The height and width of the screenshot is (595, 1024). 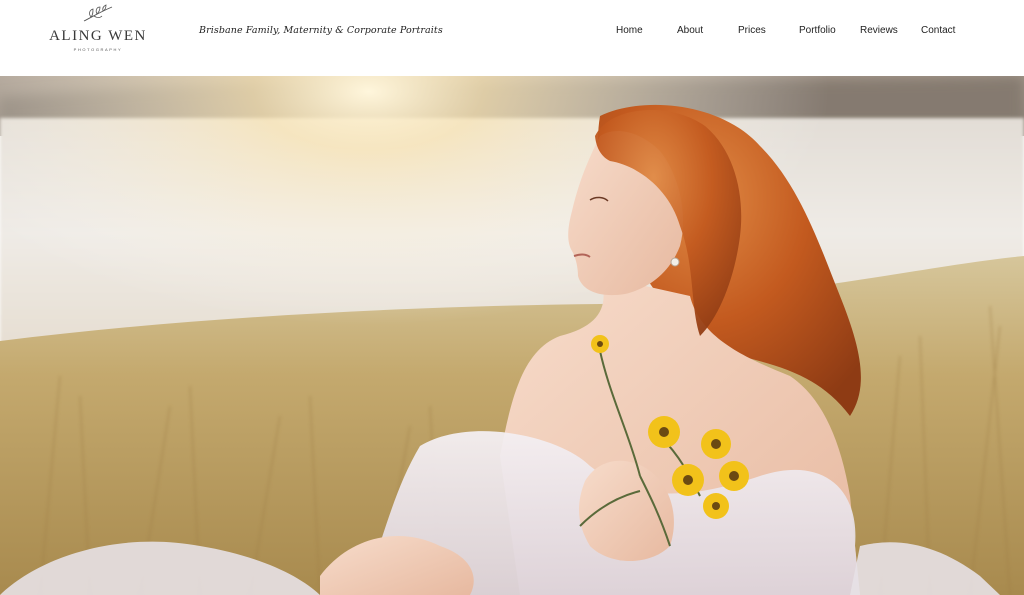 What do you see at coordinates (690, 31) in the screenshot?
I see `nav-about: About` at bounding box center [690, 31].